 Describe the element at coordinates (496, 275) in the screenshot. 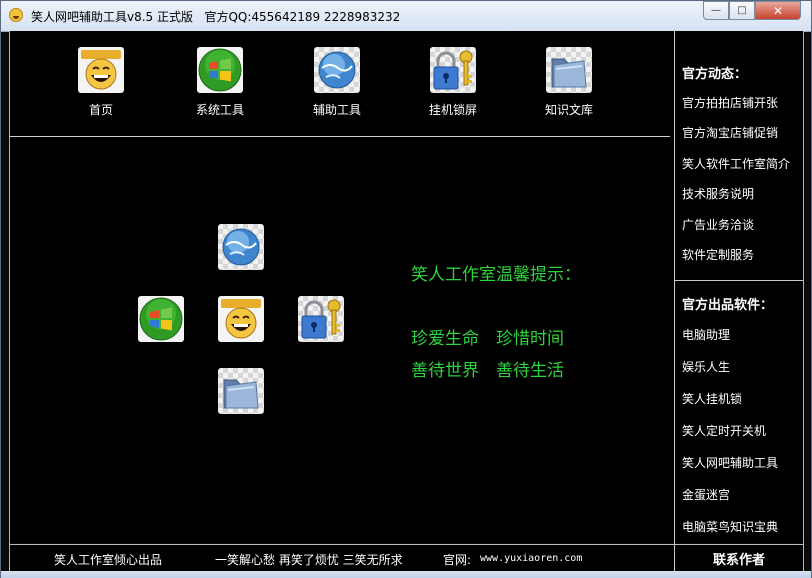

I see `tip-title: 笑人工作室温馨提示：` at that location.